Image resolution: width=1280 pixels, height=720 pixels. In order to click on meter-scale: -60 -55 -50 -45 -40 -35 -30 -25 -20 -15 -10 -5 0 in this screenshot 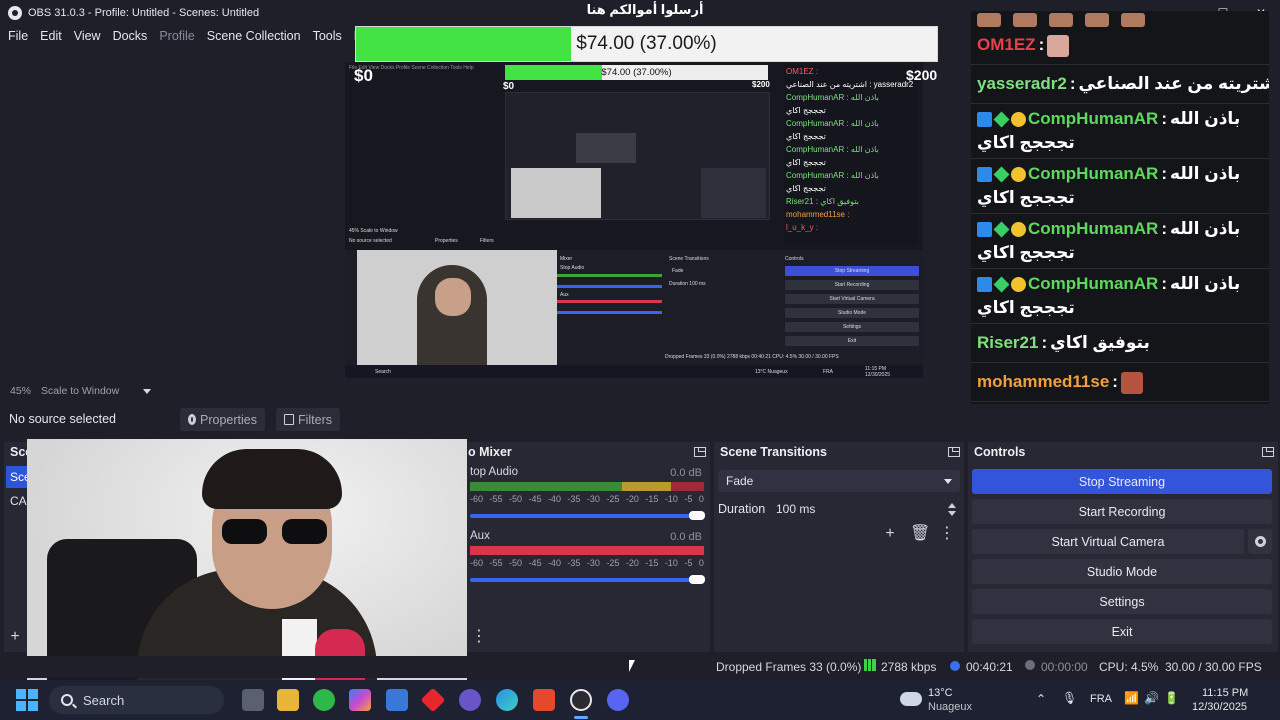, I will do `click(587, 499)`.